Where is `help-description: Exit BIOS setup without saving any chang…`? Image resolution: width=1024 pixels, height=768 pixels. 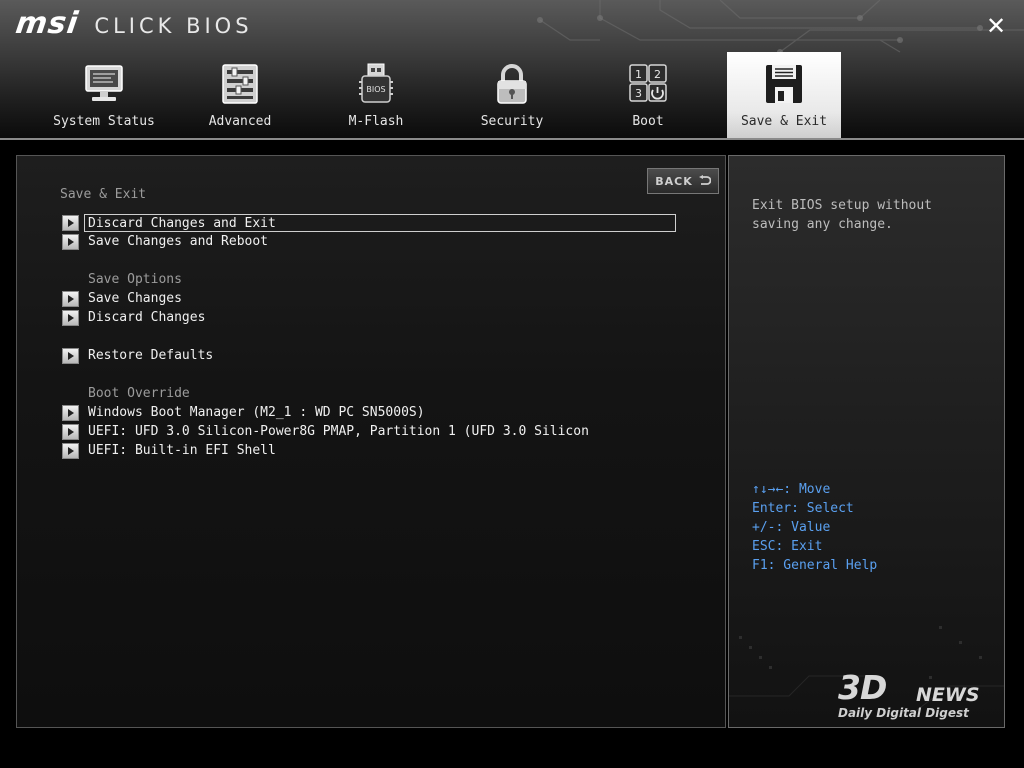 help-description: Exit BIOS setup without saving any chang… is located at coordinates (869, 215).